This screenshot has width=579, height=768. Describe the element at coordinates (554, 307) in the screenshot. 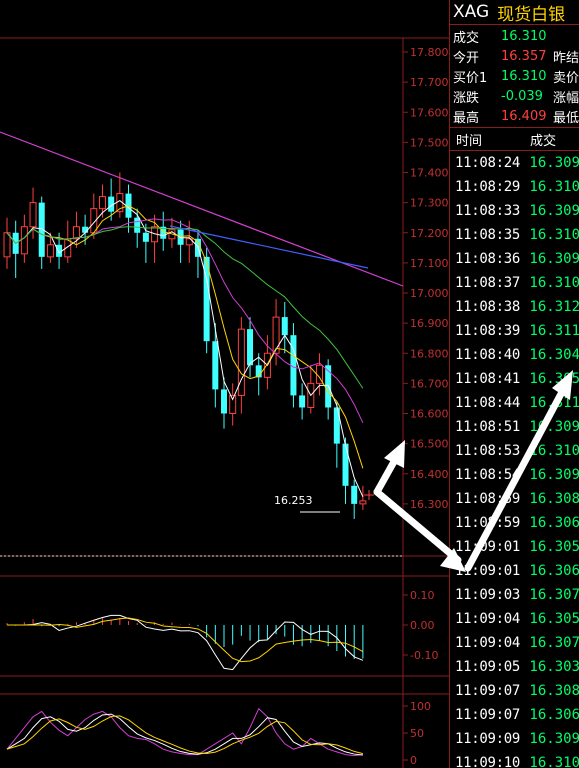

I see `tick-price: 16.312` at that location.